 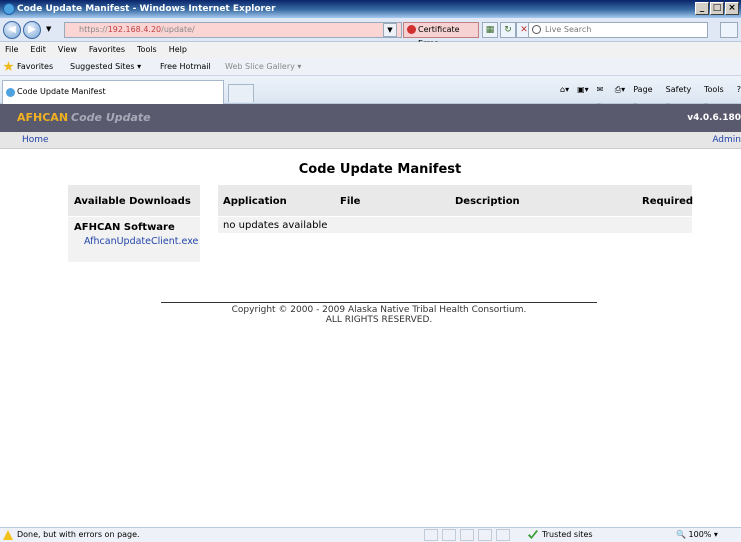 I want to click on history-dropdown-icon: ▼, so click(x=48, y=29).